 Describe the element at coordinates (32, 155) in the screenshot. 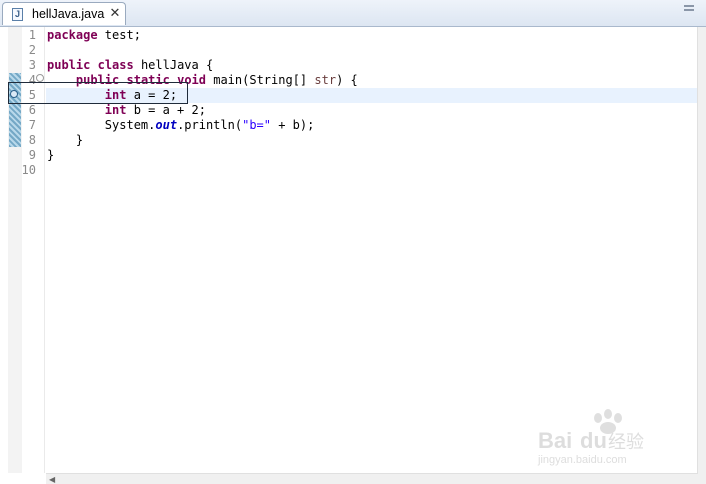

I see `line-number: 9` at that location.